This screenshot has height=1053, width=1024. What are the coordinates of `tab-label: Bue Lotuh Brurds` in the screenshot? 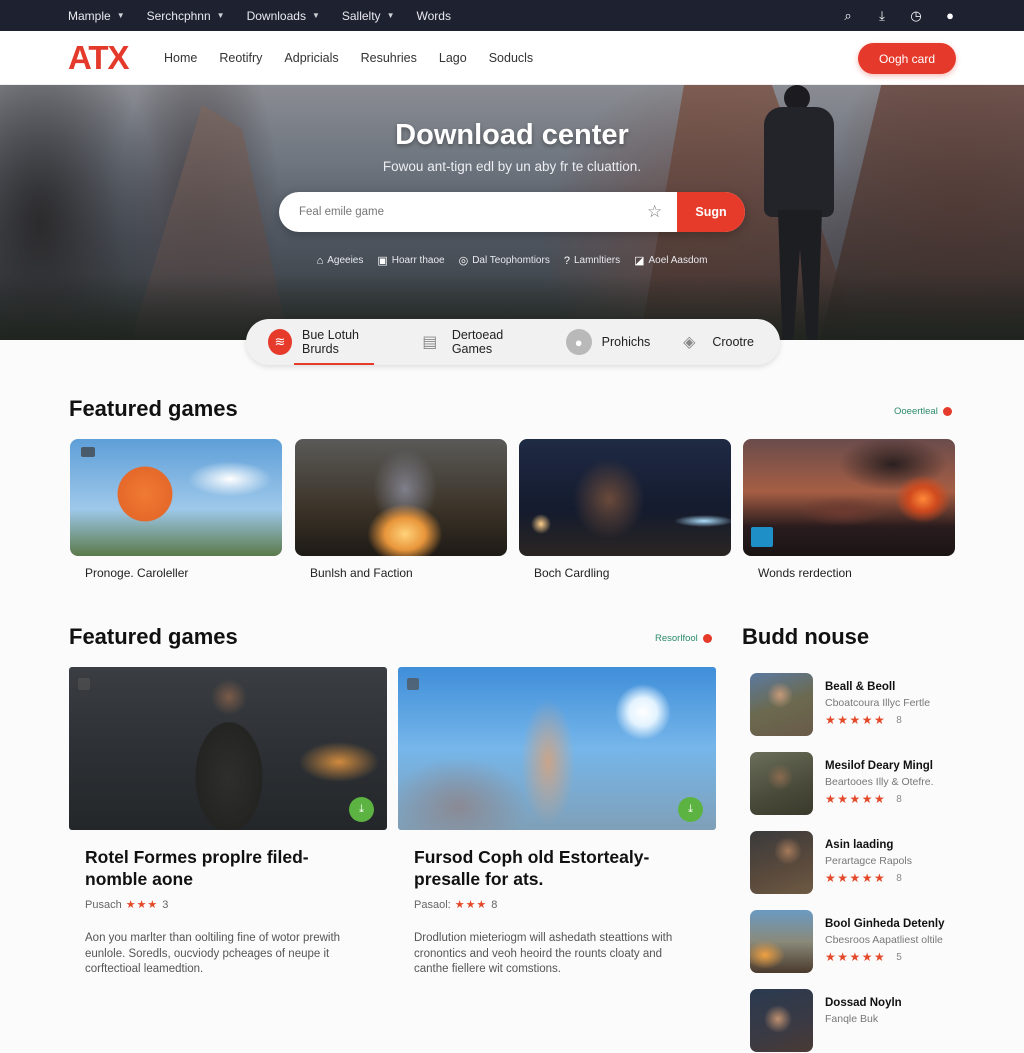 It's located at (330, 342).